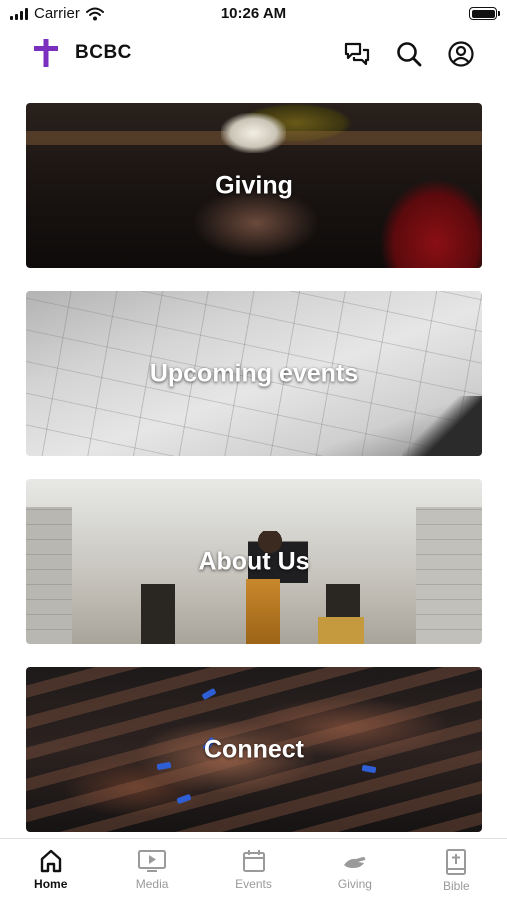 This screenshot has width=507, height=900. Describe the element at coordinates (46, 53) in the screenshot. I see `cross-icon` at that location.